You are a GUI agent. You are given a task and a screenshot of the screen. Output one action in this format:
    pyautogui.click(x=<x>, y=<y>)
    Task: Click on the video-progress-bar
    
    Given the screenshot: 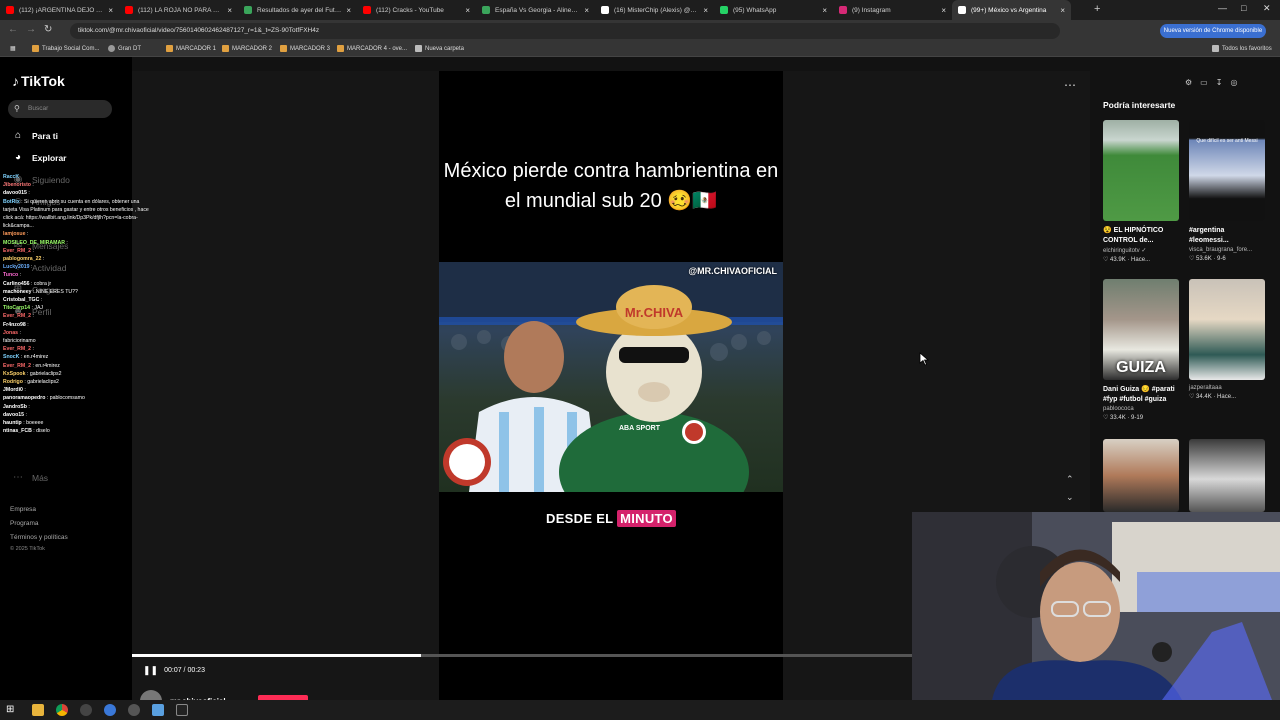 What is the action you would take?
    pyautogui.click(x=522, y=655)
    